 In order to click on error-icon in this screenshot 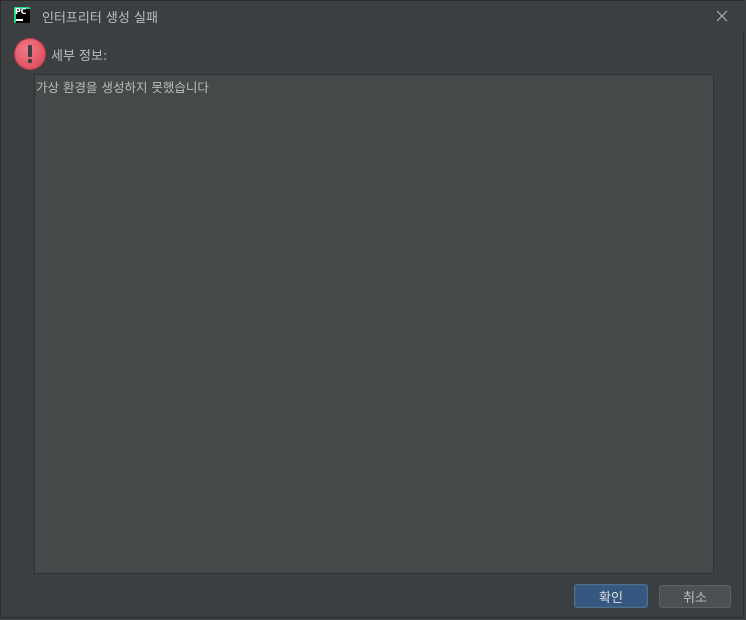, I will do `click(30, 54)`.